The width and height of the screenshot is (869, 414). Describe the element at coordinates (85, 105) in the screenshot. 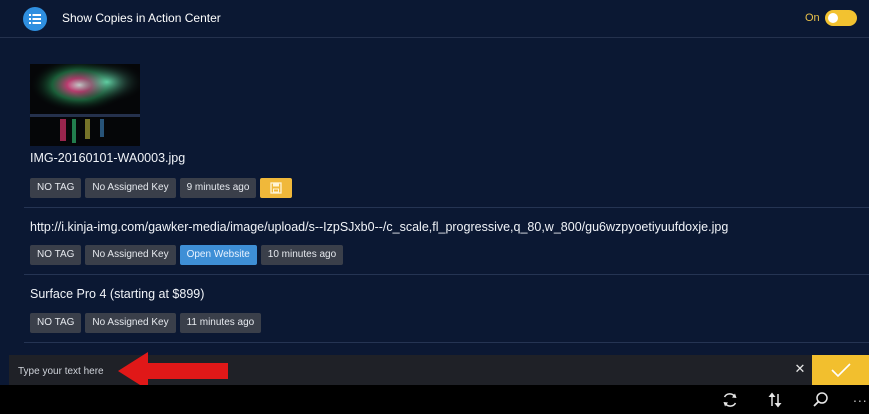

I see `fireworks-image` at that location.